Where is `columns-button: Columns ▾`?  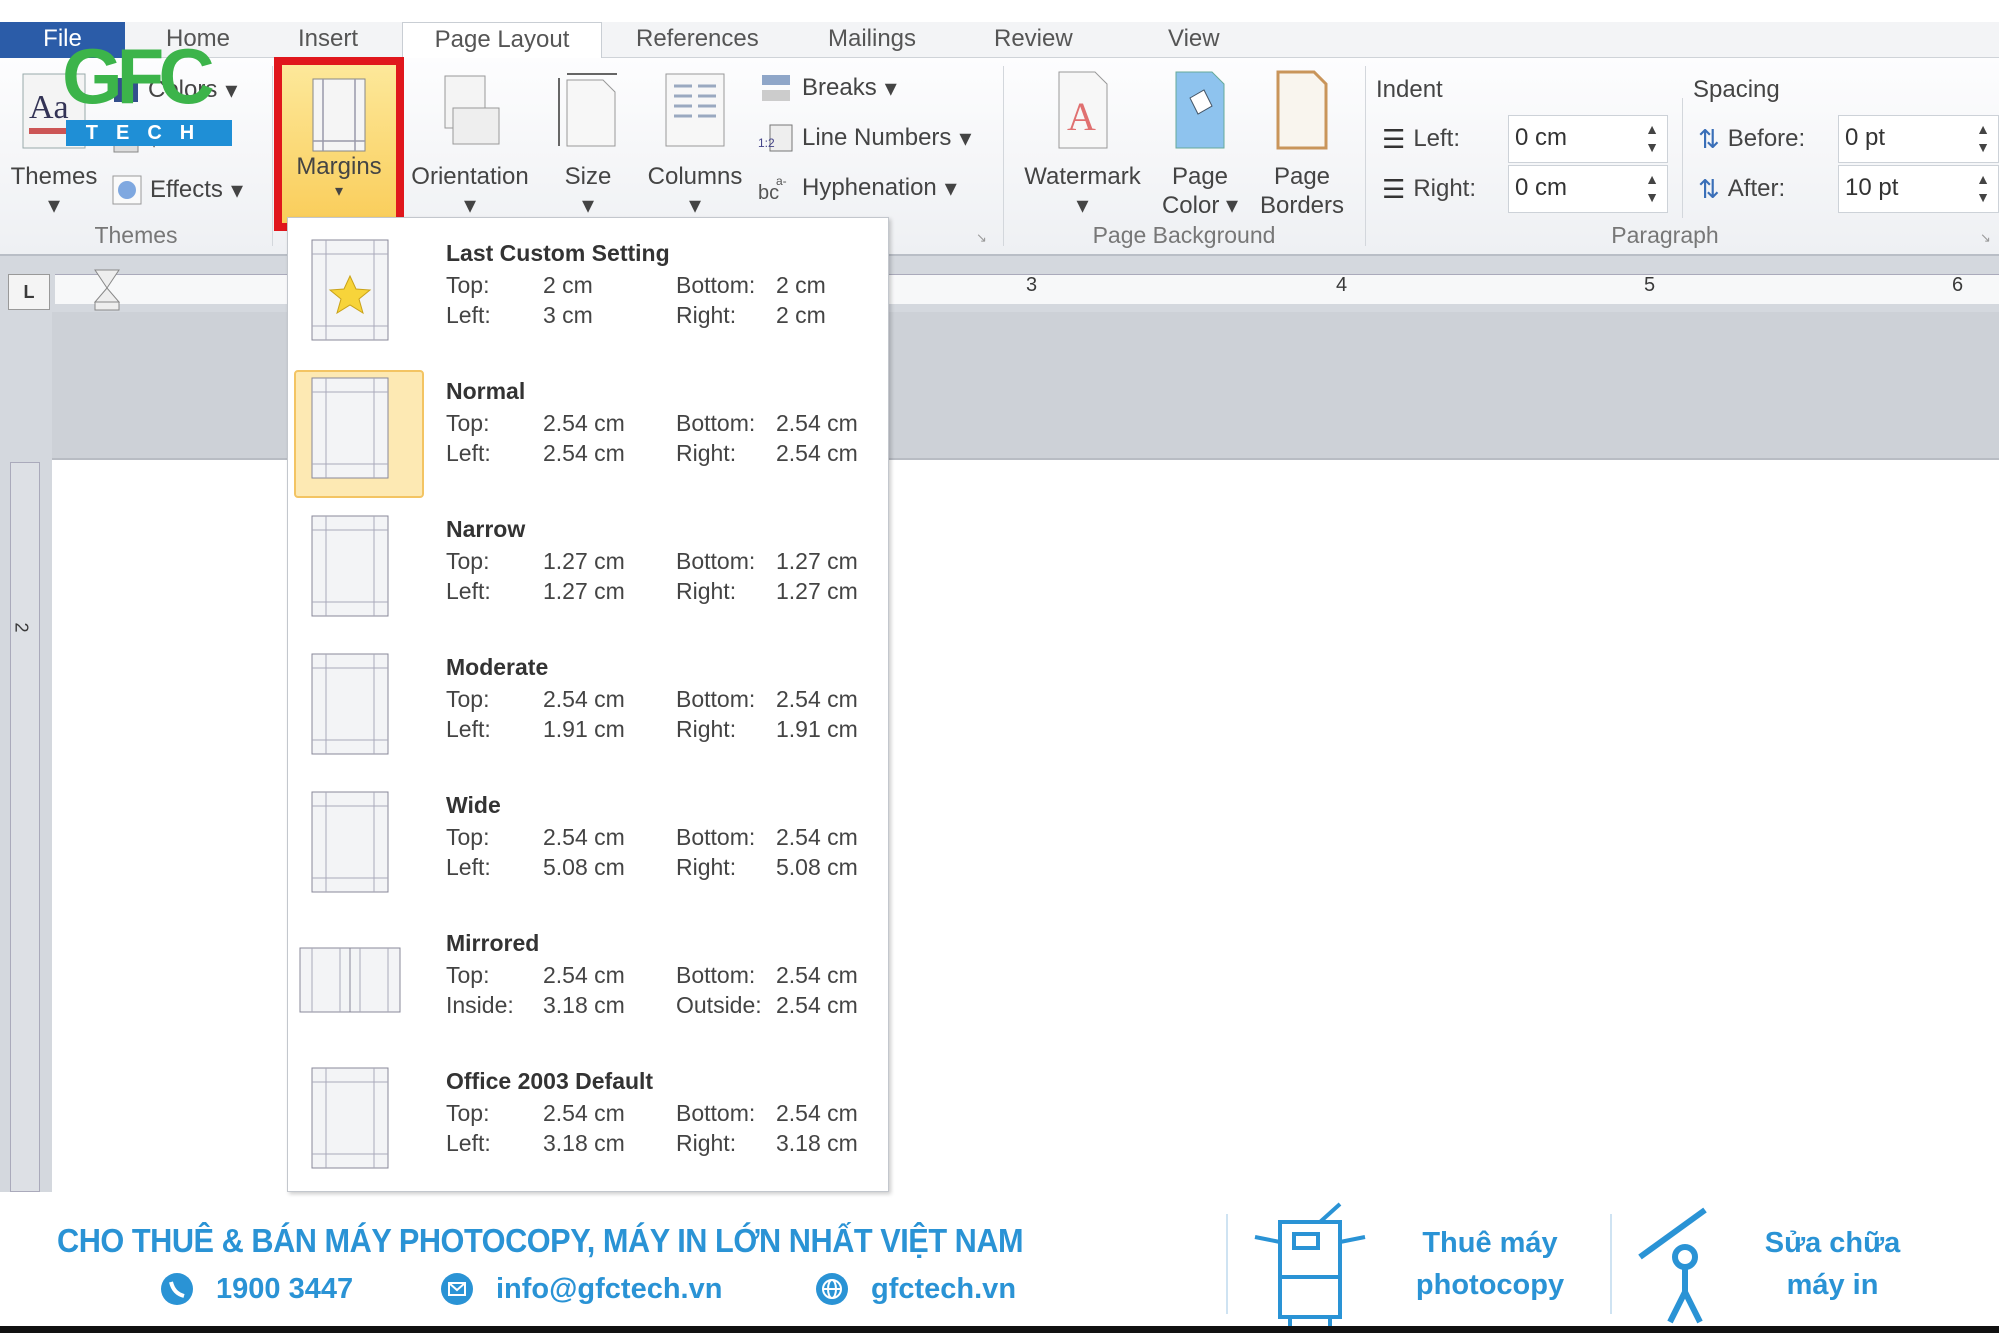
columns-button: Columns ▾ is located at coordinates (695, 144).